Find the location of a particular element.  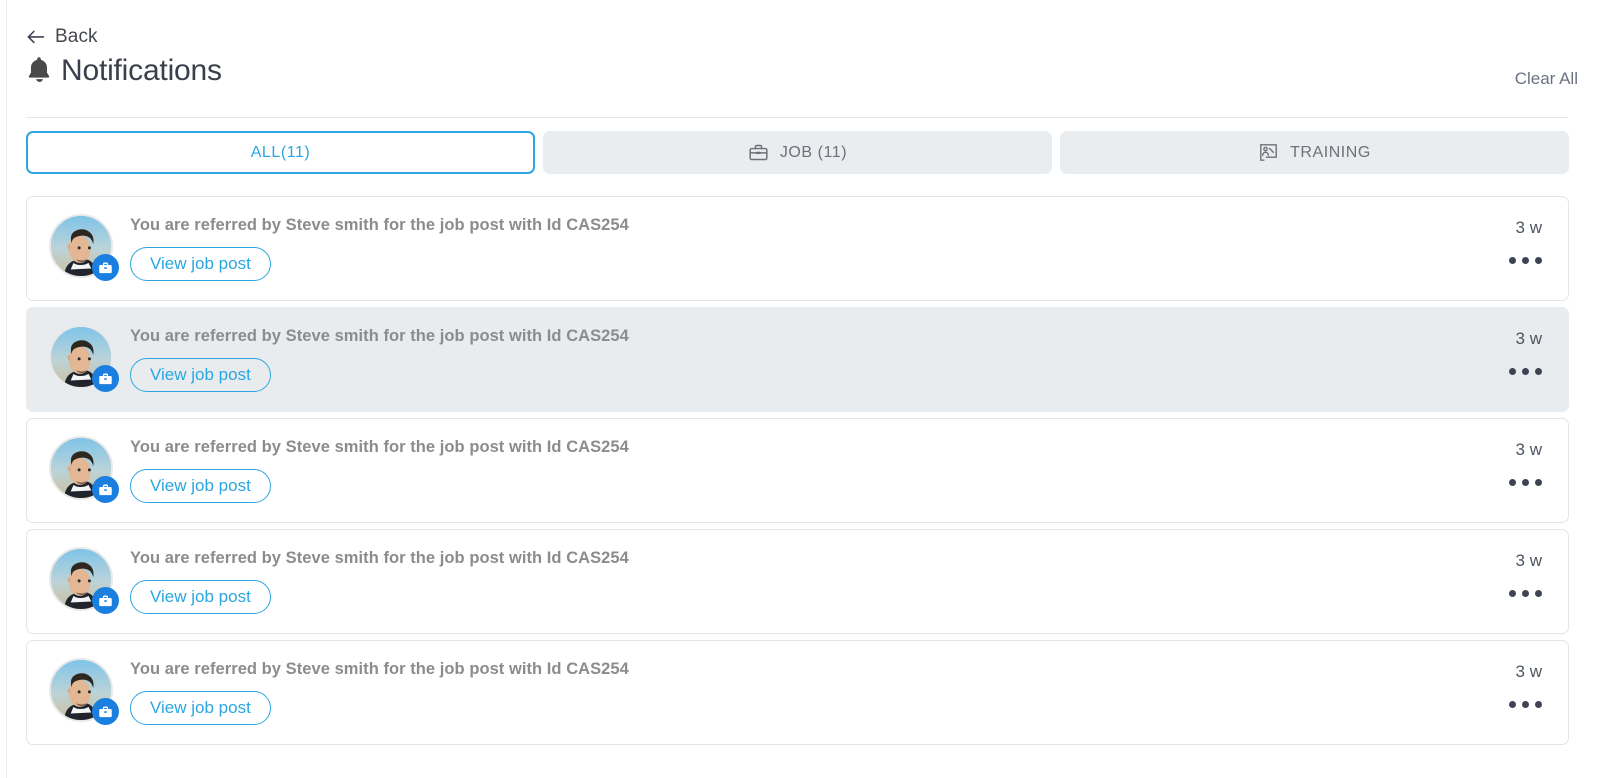

tab-job: JOB (11) is located at coordinates (797, 152).